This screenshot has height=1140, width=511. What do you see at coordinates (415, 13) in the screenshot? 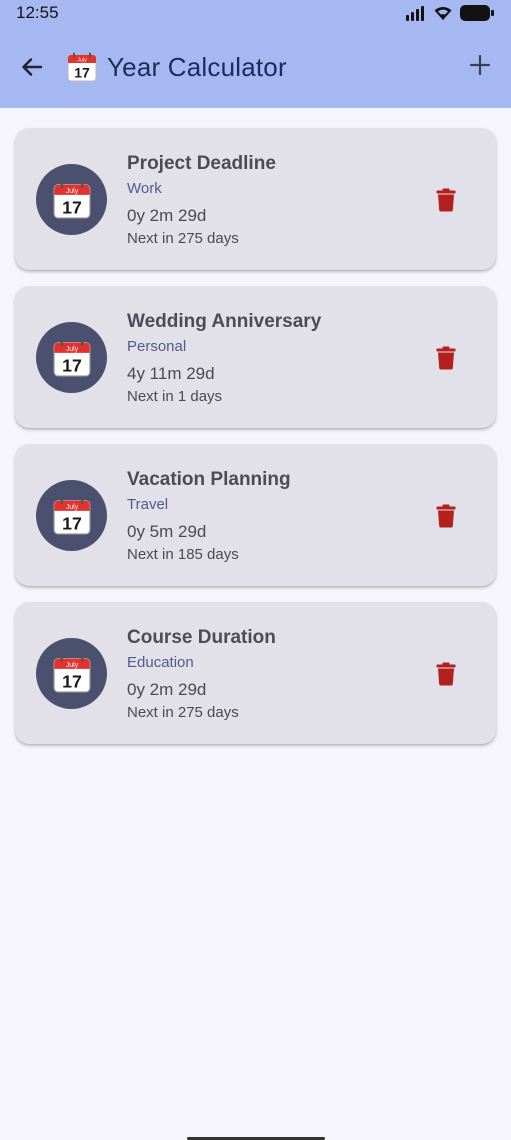
I see `signal-icon` at bounding box center [415, 13].